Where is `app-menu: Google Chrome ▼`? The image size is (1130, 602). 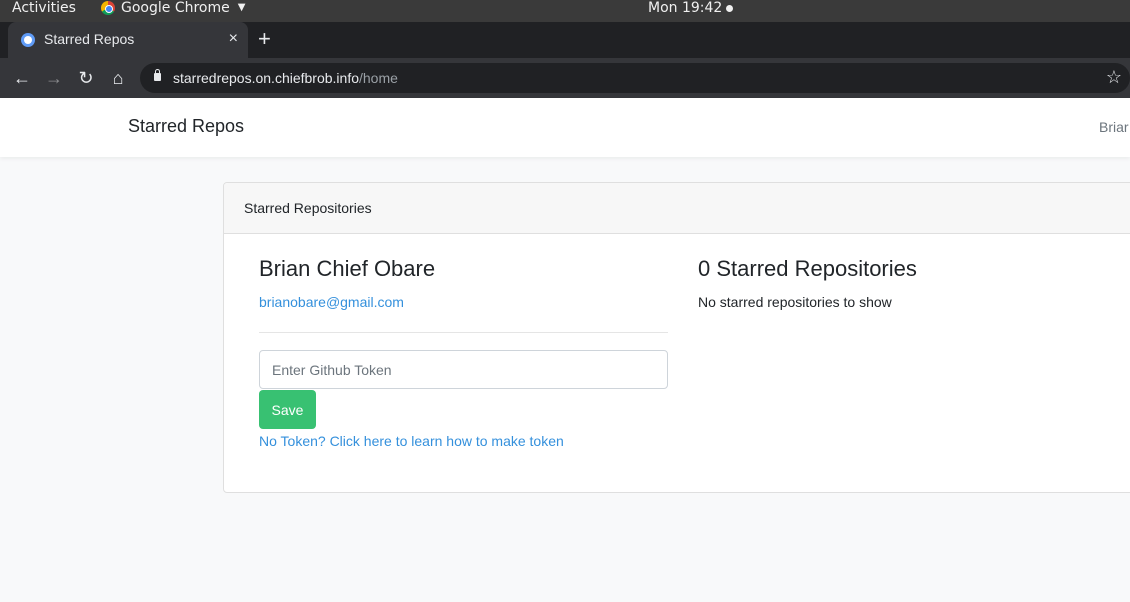
app-menu: Google Chrome ▼ is located at coordinates (173, 8).